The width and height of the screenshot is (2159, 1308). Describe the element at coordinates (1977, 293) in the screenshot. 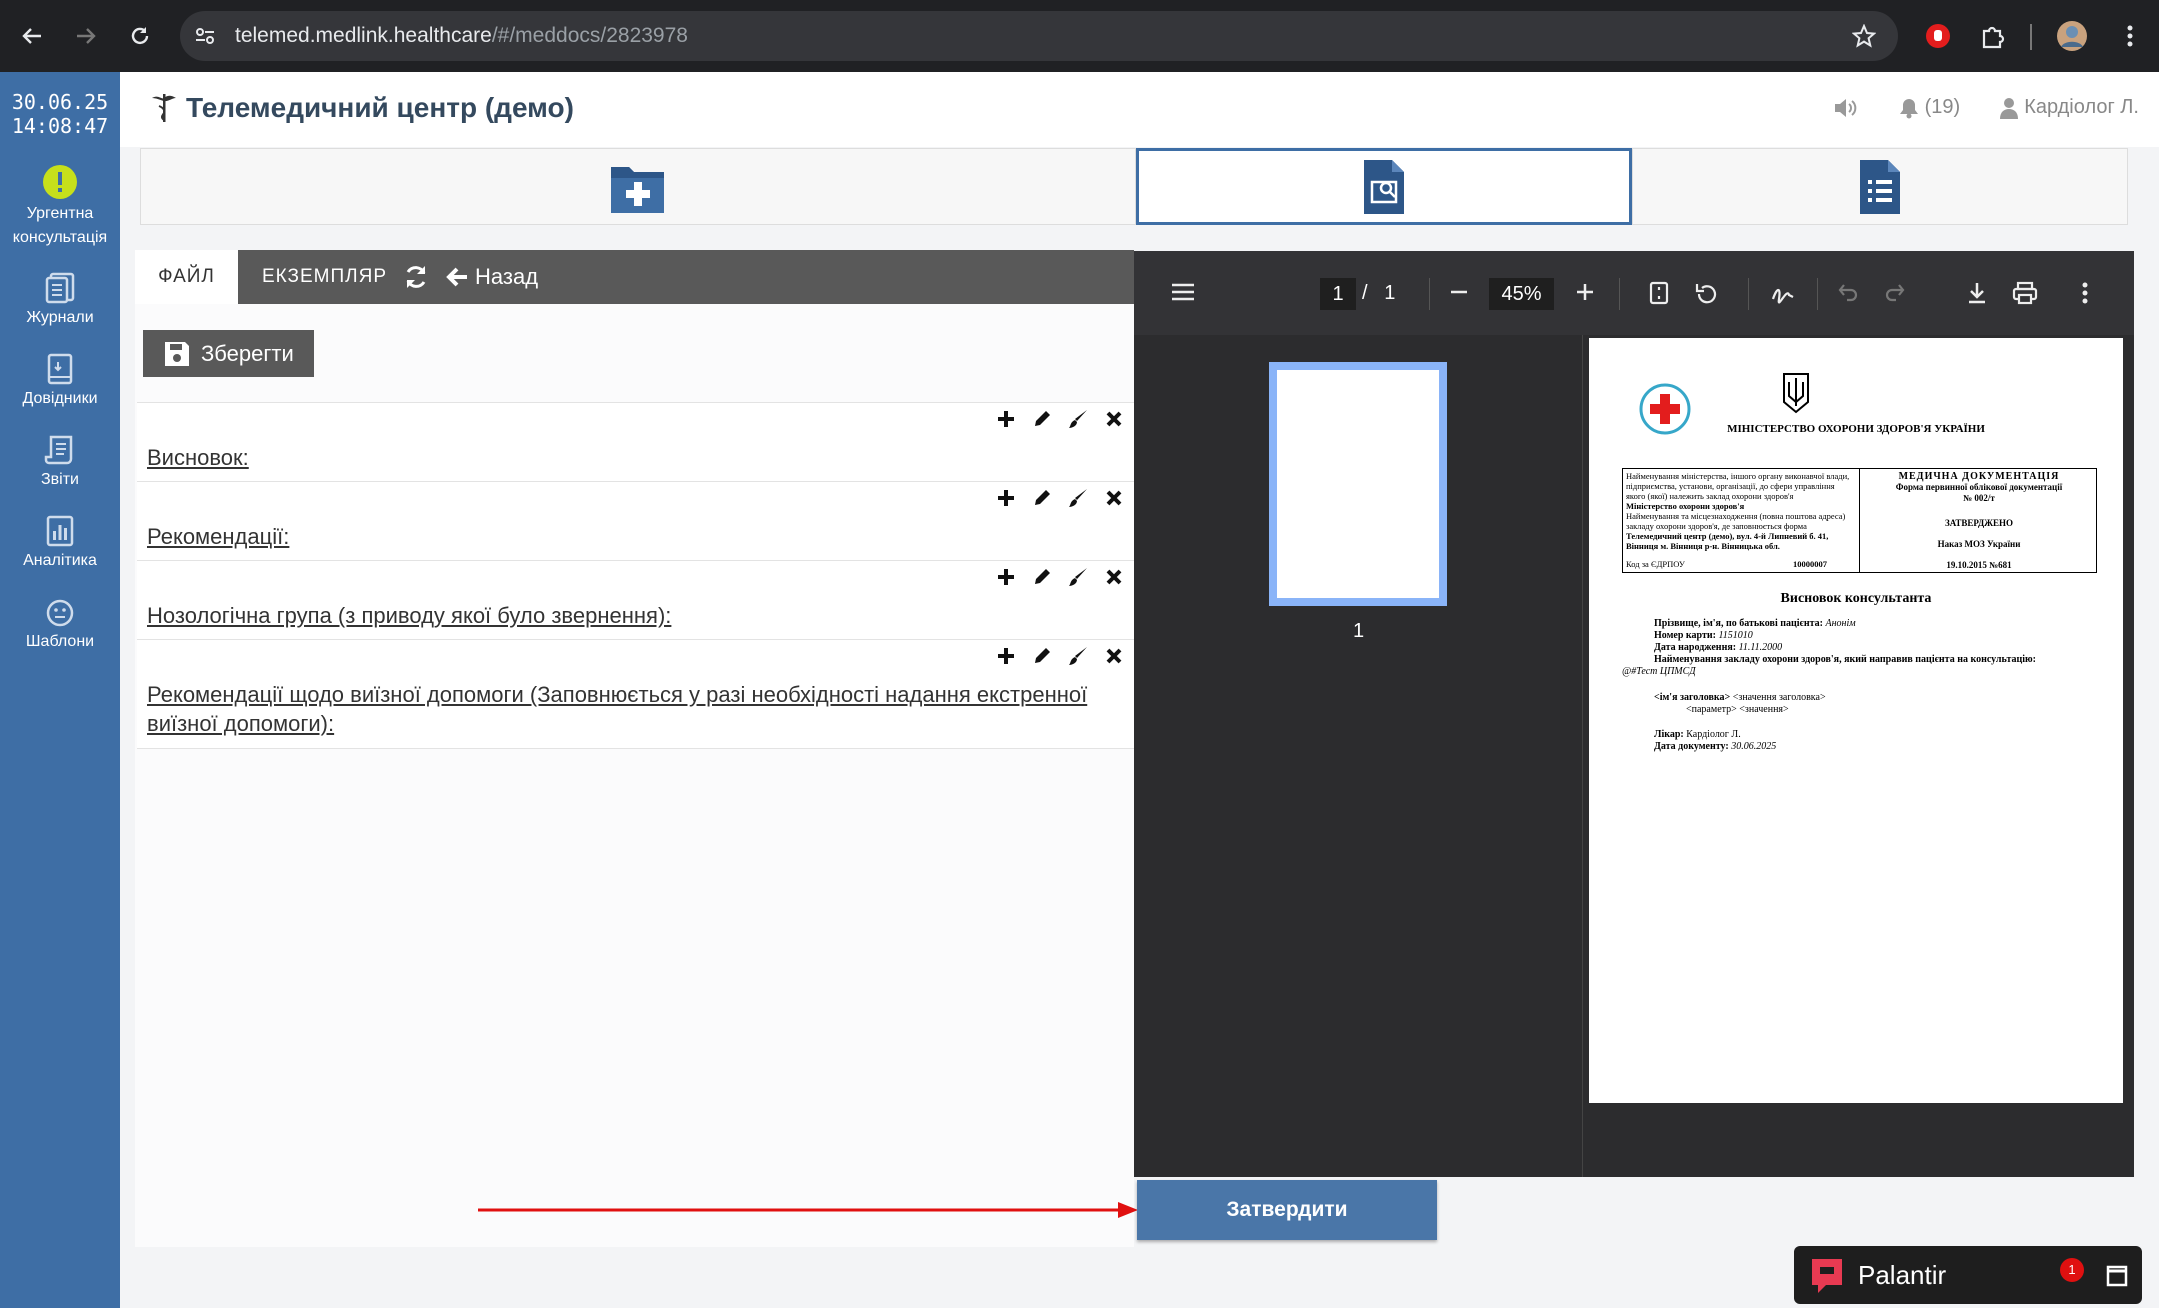

I see `download-icon` at that location.